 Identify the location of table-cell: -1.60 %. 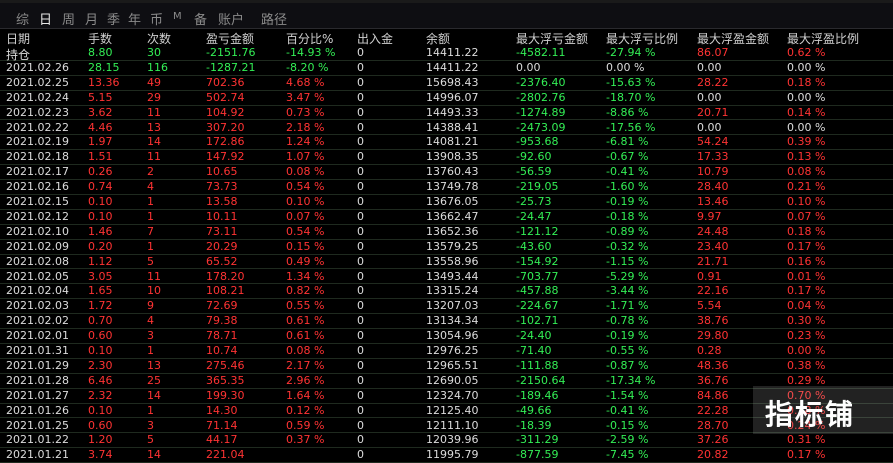
(627, 187).